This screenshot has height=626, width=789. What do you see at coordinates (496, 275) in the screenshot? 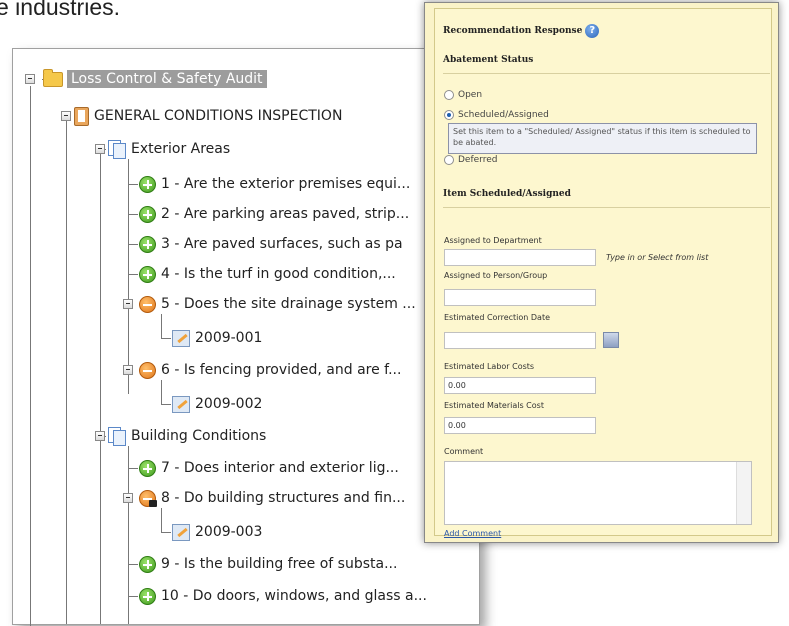
I see `person-label: Assigned to Person/Group` at bounding box center [496, 275].